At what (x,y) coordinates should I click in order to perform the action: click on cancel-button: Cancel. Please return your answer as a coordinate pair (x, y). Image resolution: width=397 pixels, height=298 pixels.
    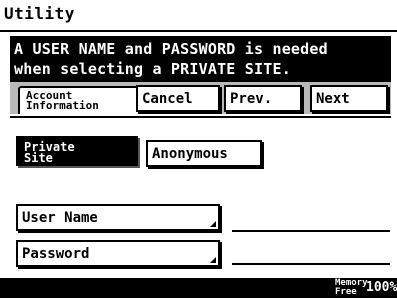
    Looking at the image, I should click on (178, 98).